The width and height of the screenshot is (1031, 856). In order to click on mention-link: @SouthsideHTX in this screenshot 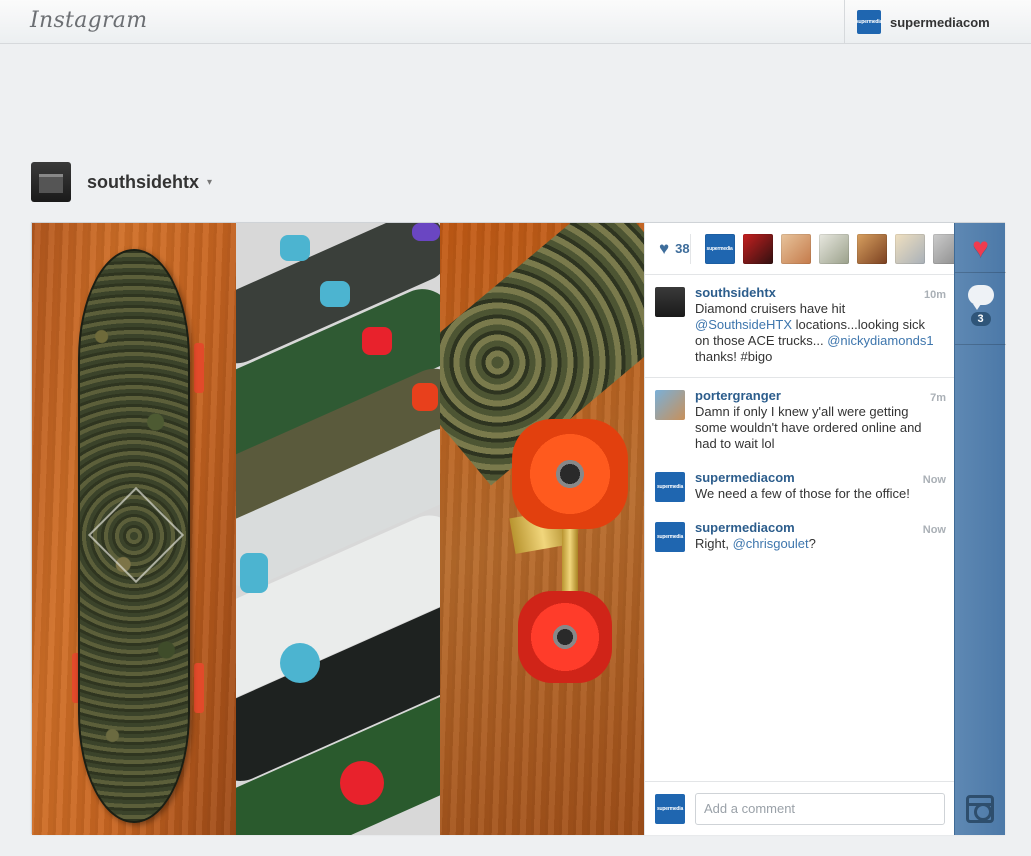, I will do `click(743, 324)`.